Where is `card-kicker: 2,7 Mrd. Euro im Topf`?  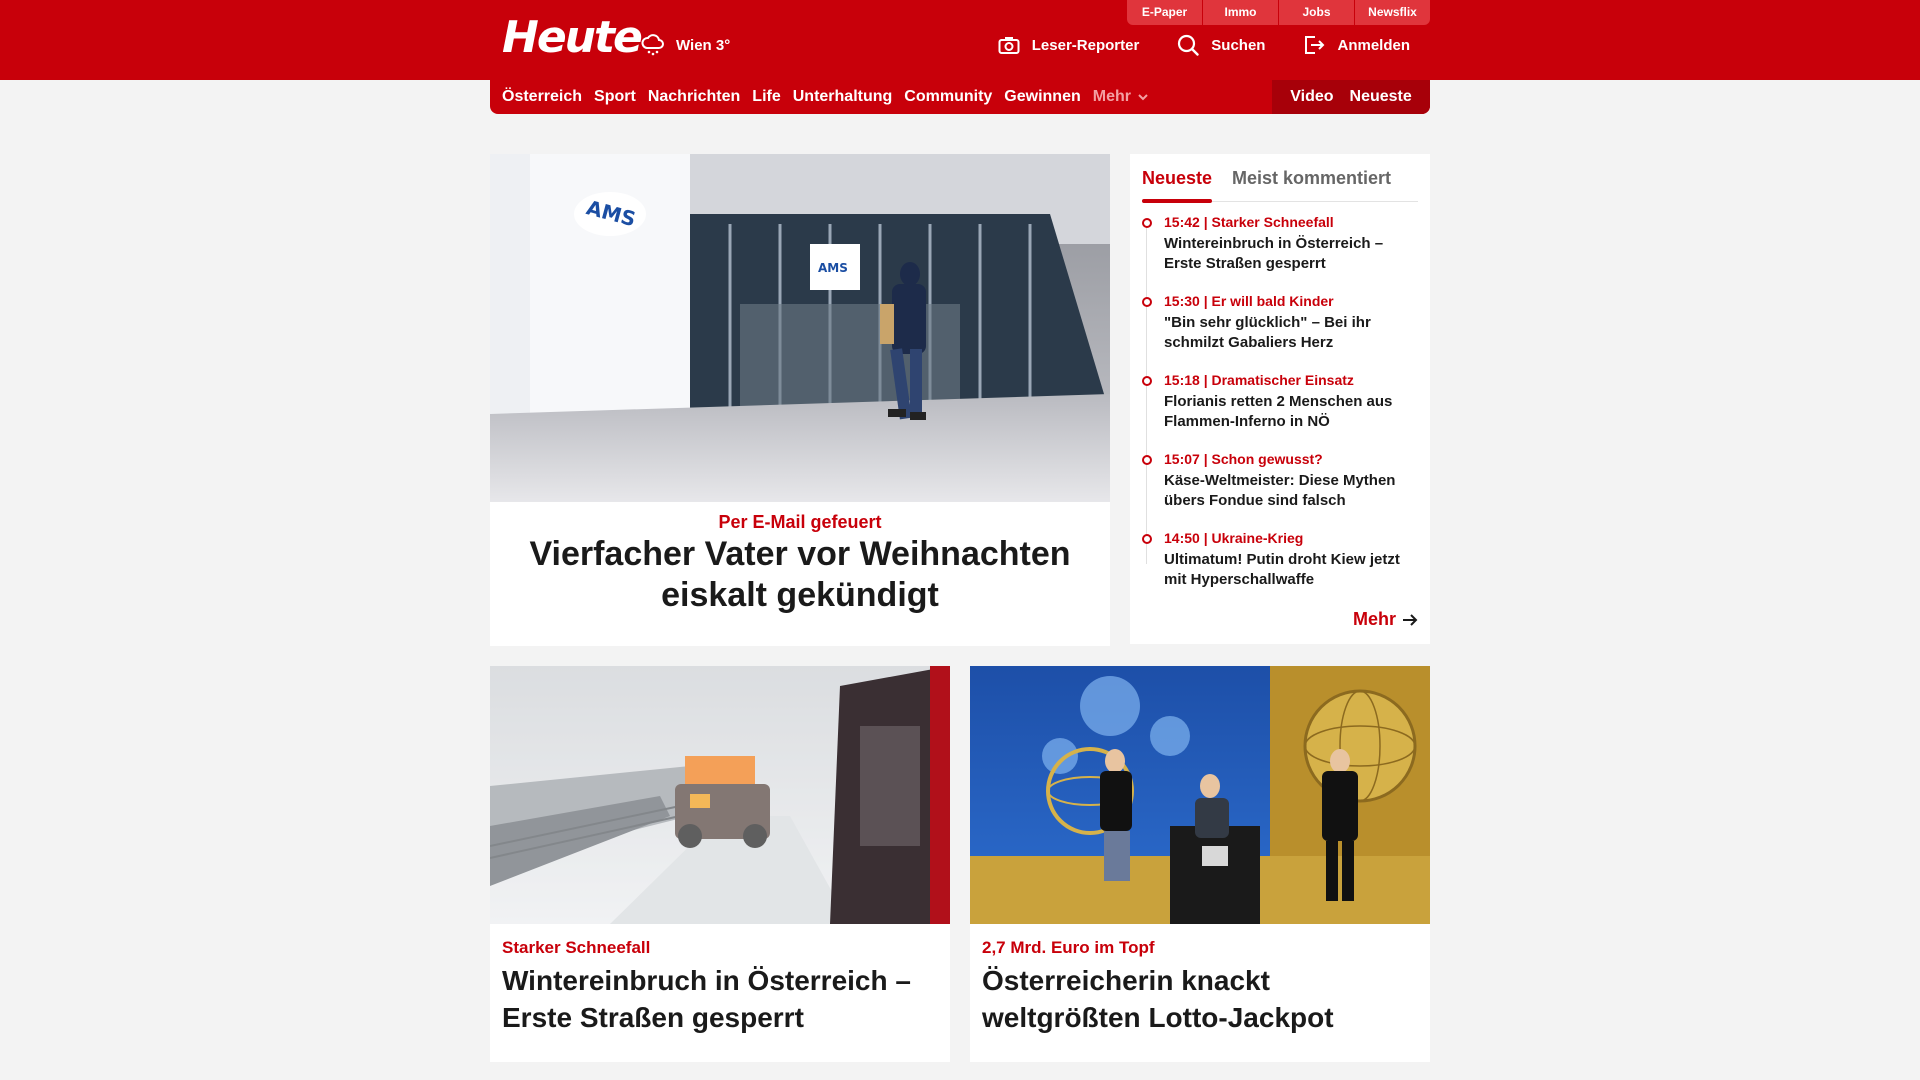 card-kicker: 2,7 Mrd. Euro im Topf is located at coordinates (1068, 947).